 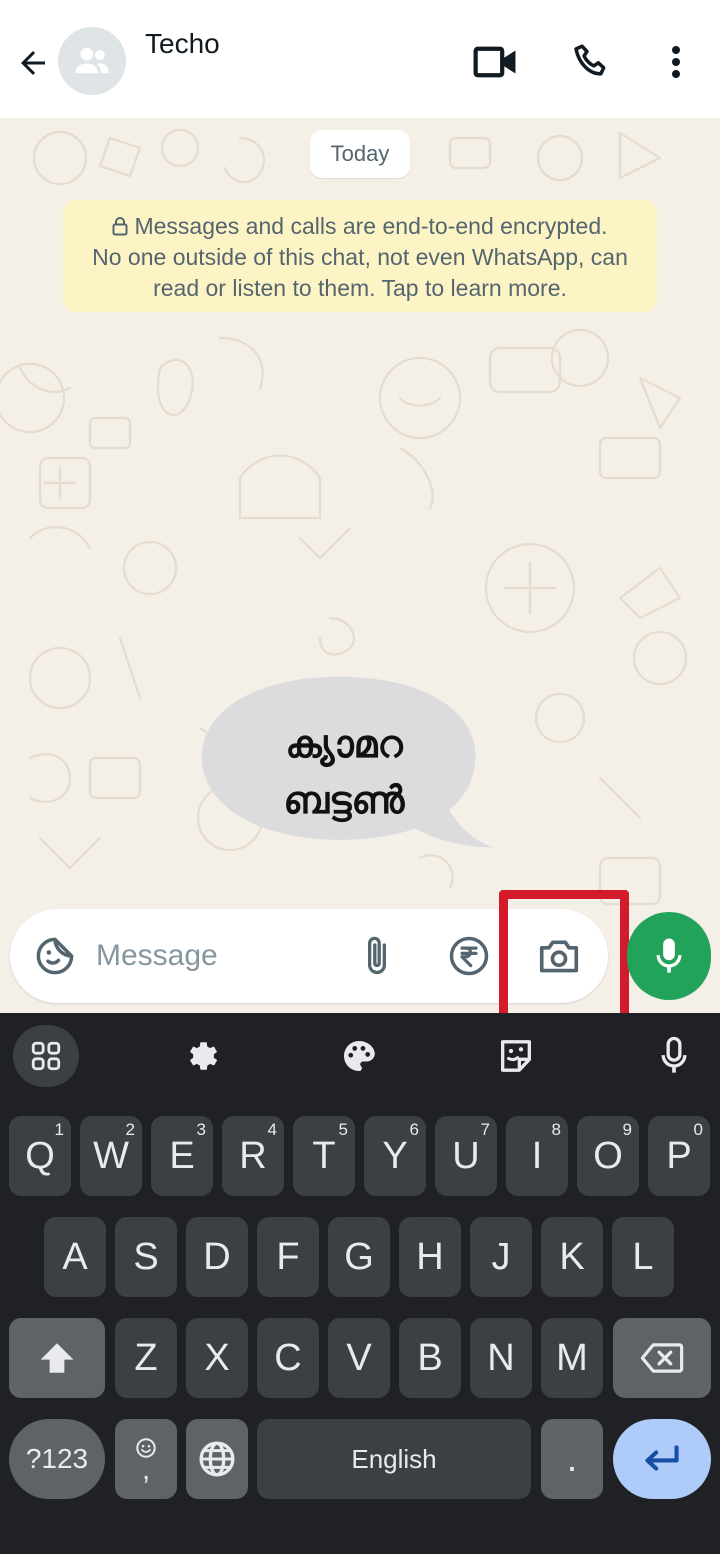 I want to click on contact-name: Techo, so click(x=182, y=44).